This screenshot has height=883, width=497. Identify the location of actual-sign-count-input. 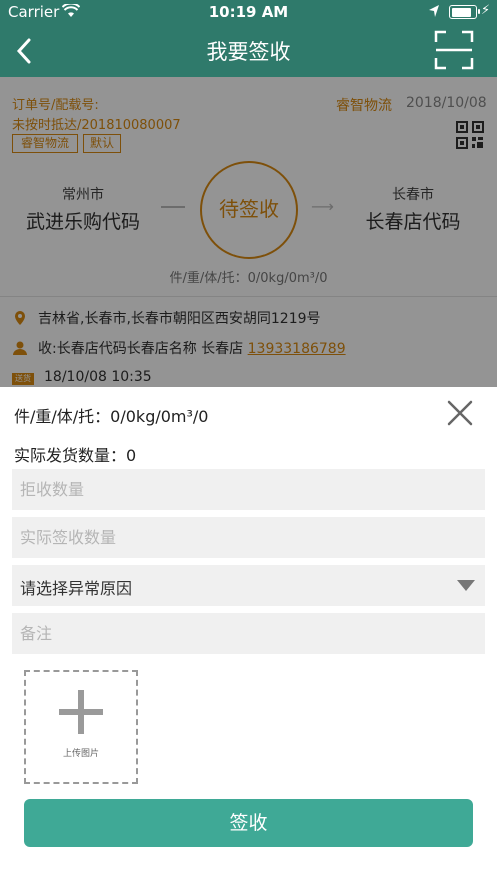
(248, 537).